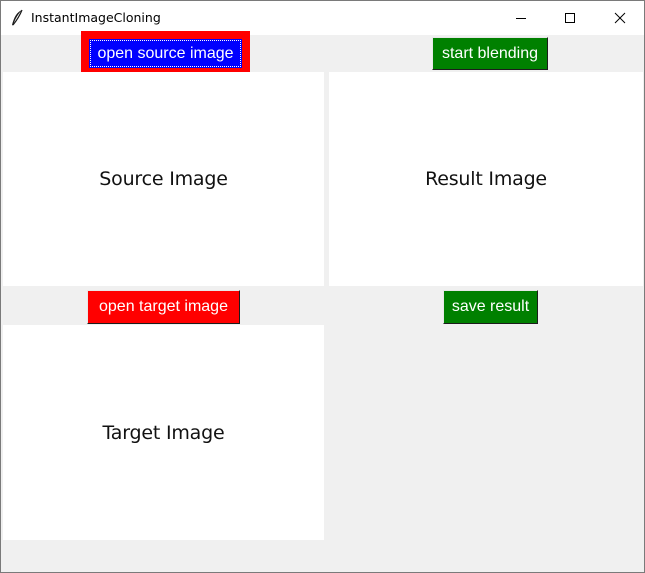 The image size is (645, 573). What do you see at coordinates (96, 17) in the screenshot?
I see `window-title: InstantImageCloning` at bounding box center [96, 17].